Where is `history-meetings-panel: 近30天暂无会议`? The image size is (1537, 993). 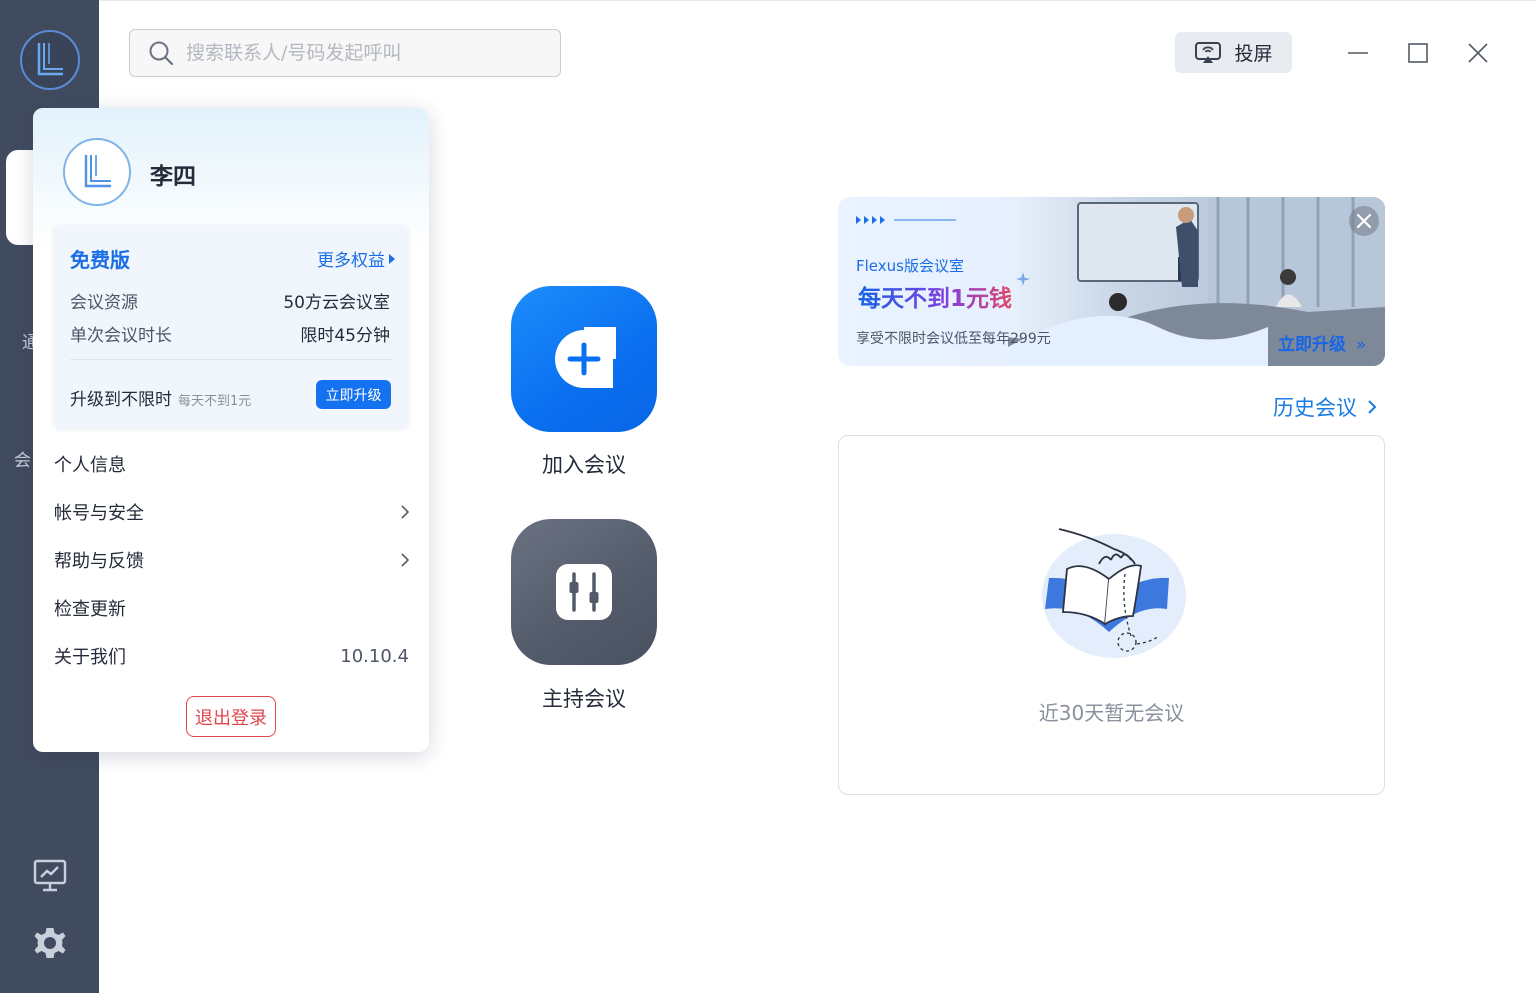 history-meetings-panel: 近30天暂无会议 is located at coordinates (1111, 615).